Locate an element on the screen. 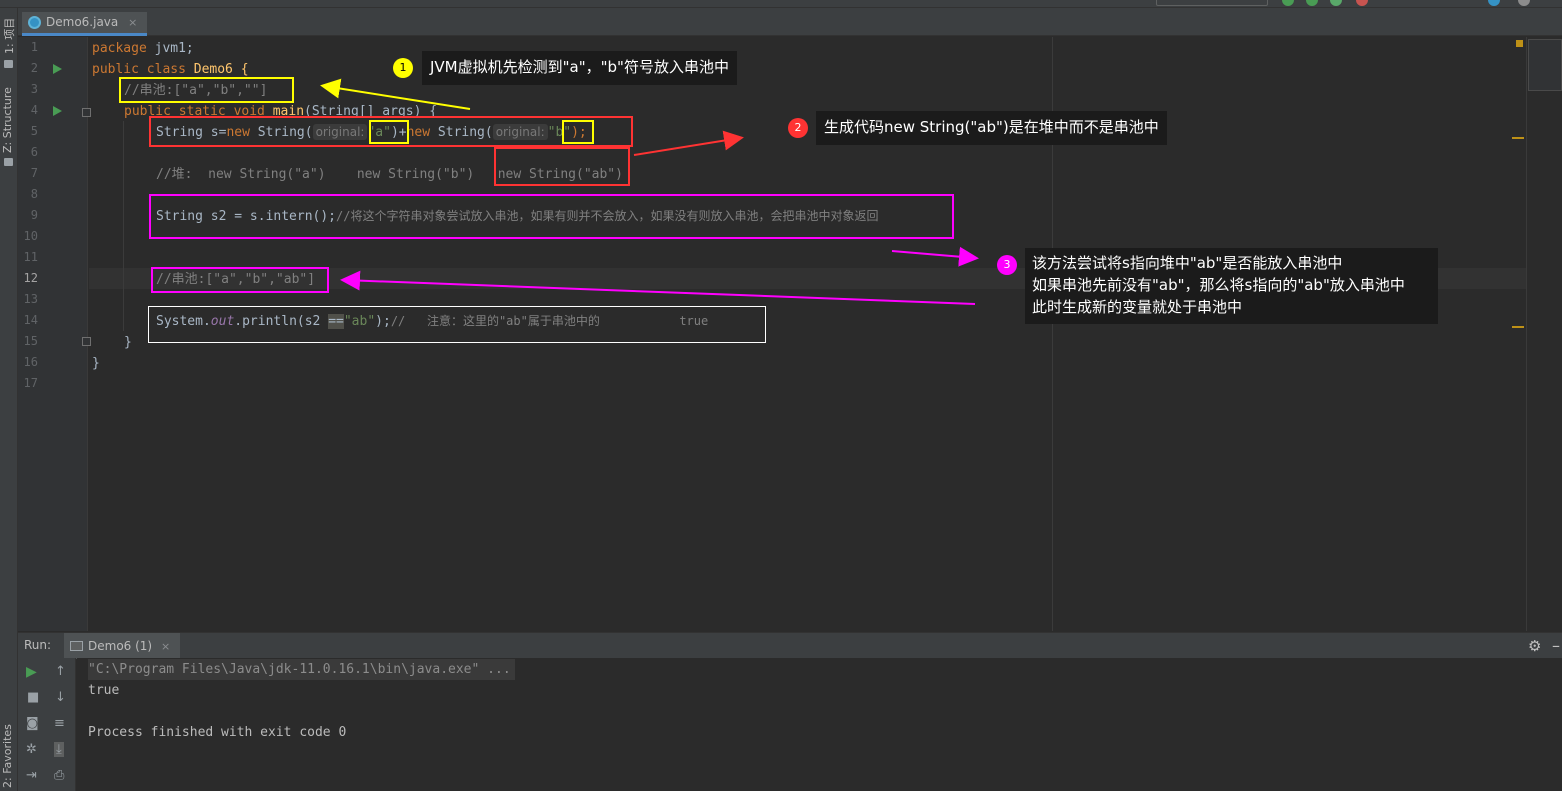 The height and width of the screenshot is (791, 1562). annotation-text-1: JVM虚拟机先检测到"a"，"b"符号放入串池中 is located at coordinates (579, 67).